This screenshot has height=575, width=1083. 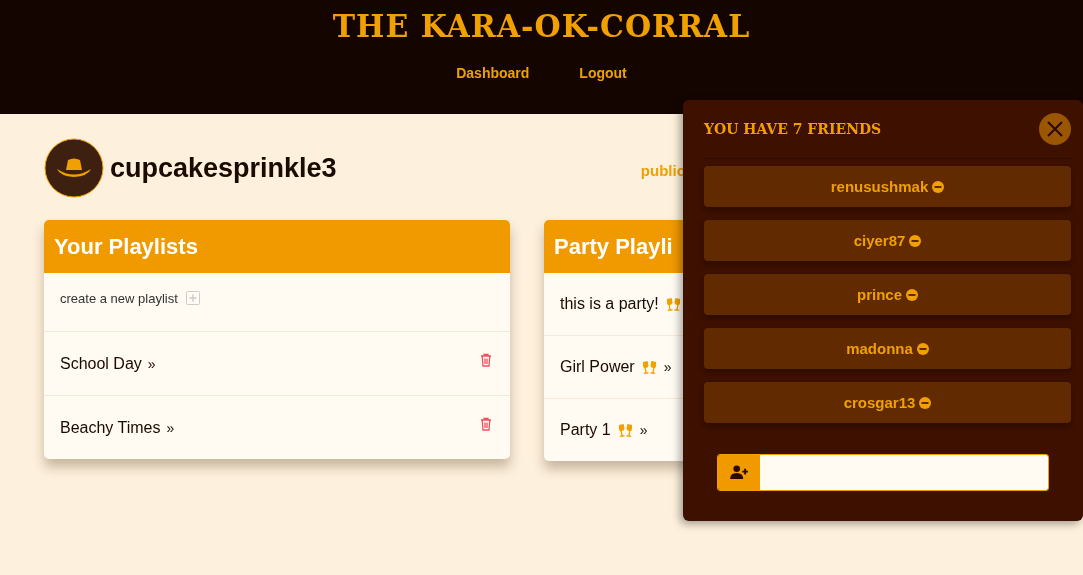 What do you see at coordinates (883, 472) in the screenshot?
I see `add-friend-field` at bounding box center [883, 472].